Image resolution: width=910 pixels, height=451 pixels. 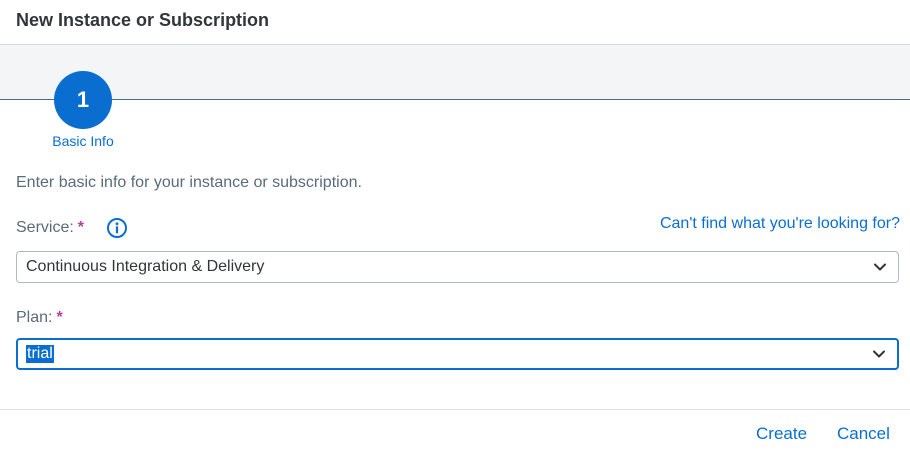 What do you see at coordinates (117, 228) in the screenshot?
I see `info-icon` at bounding box center [117, 228].